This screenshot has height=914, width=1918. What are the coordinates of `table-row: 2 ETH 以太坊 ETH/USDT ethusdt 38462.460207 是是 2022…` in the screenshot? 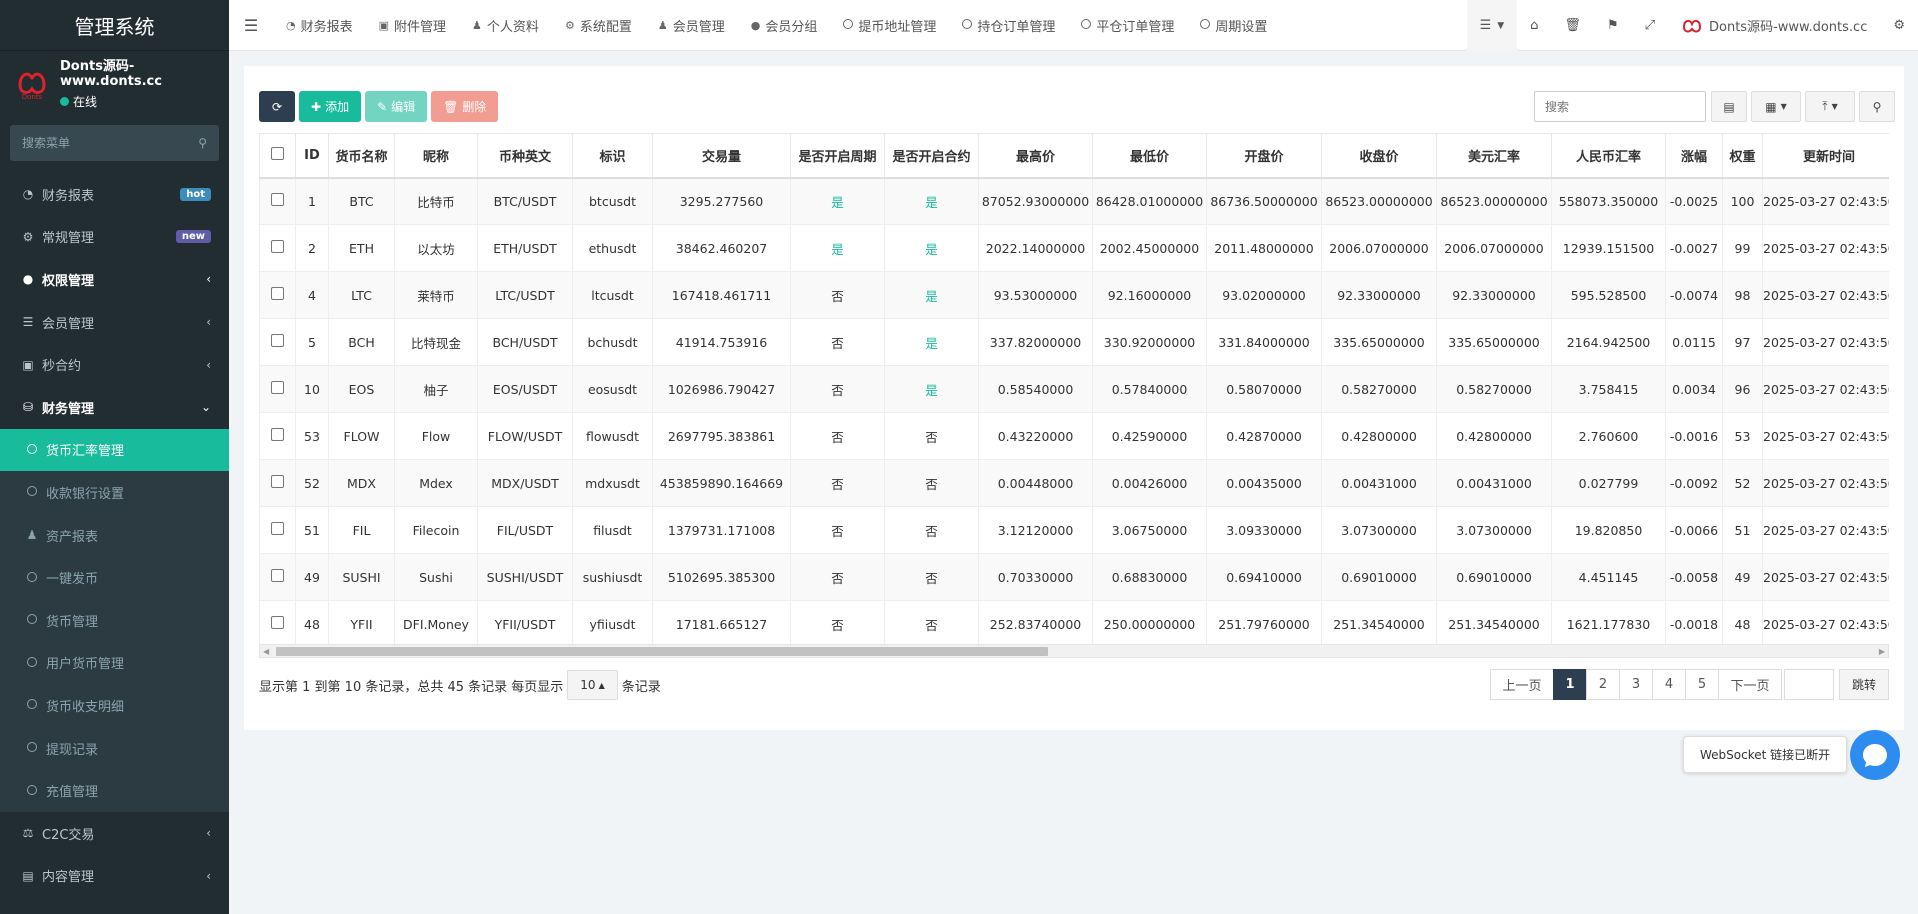 It's located at (1074, 248).